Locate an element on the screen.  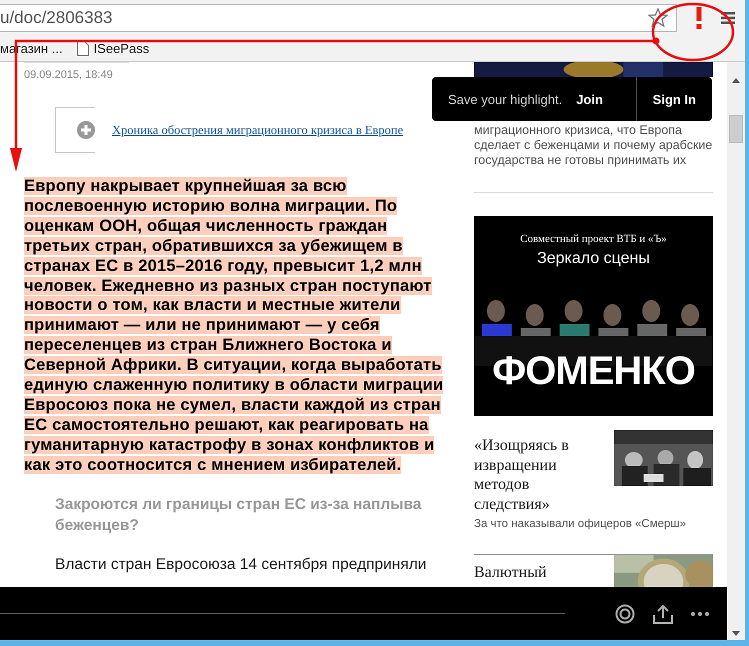
teaser-text: миграционного кризиса, что Европа сделает с беженцами и почему арабские государства не готовы принимать их is located at coordinates (593, 145).